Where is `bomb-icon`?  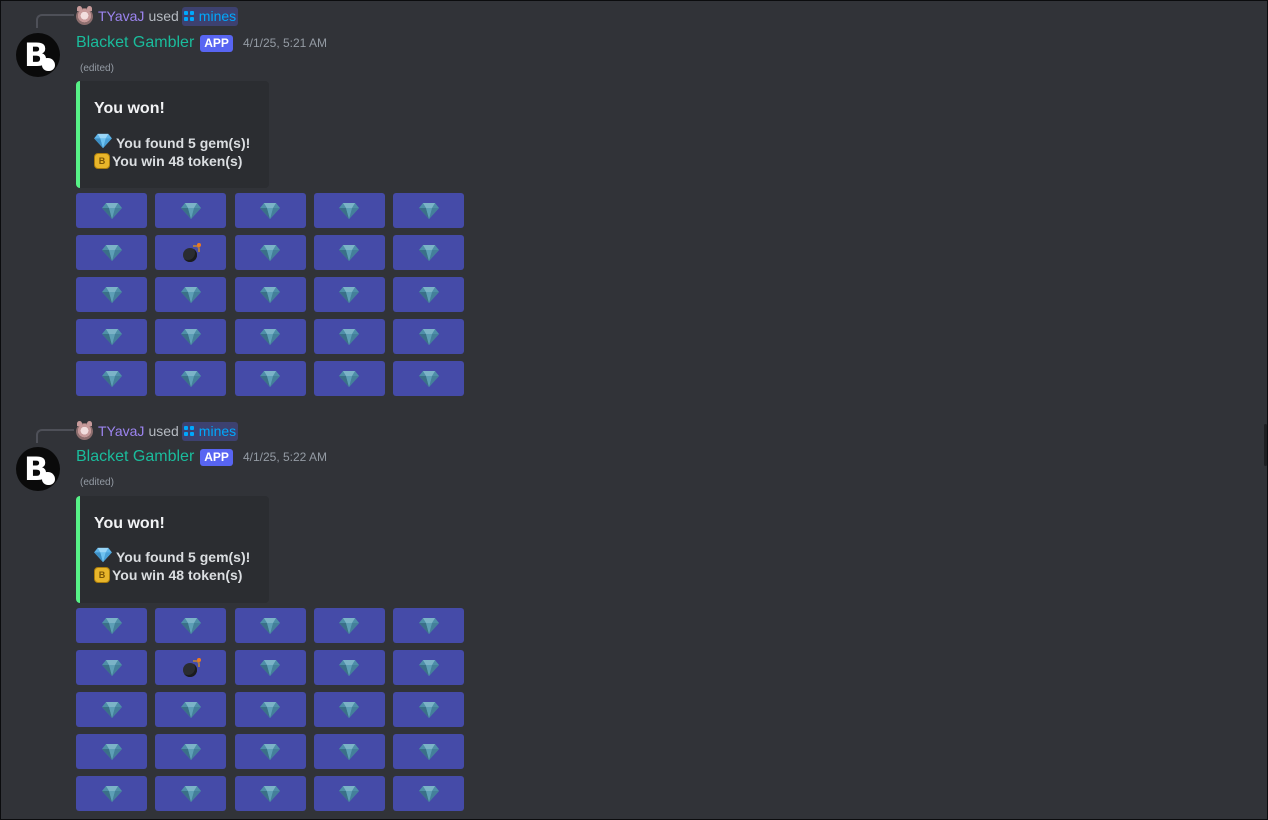
bomb-icon is located at coordinates (191, 667).